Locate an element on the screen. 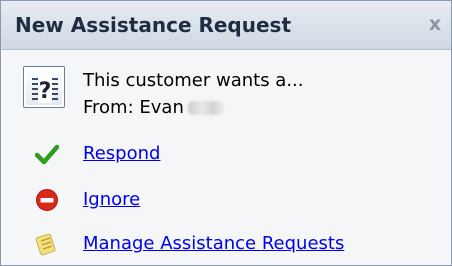 This screenshot has height=266, width=452. popup-title: New Assistance Request is located at coordinates (153, 25).